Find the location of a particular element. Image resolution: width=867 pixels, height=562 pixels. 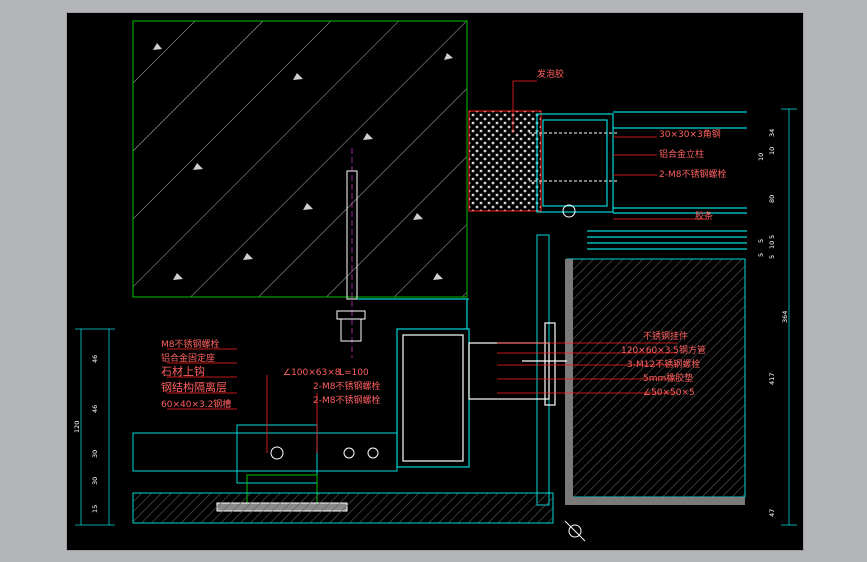

label-rubber-pad: 5mm橡胶垫 is located at coordinates (668, 378).